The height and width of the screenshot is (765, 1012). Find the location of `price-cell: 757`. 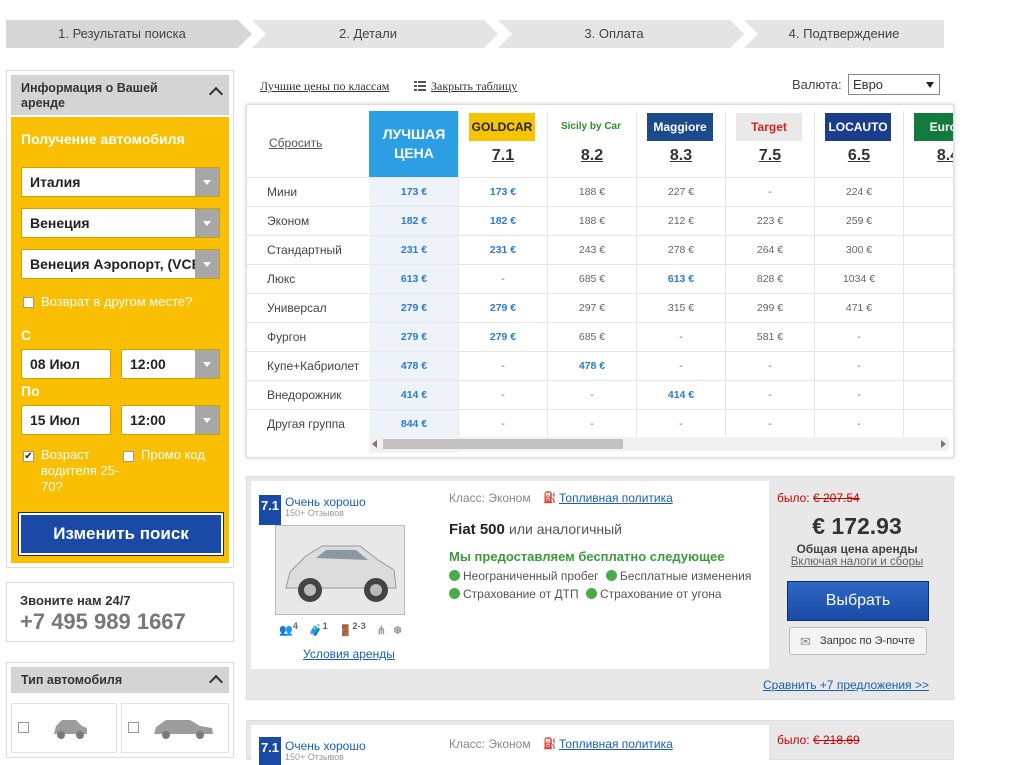

price-cell: 757 is located at coordinates (928, 308).